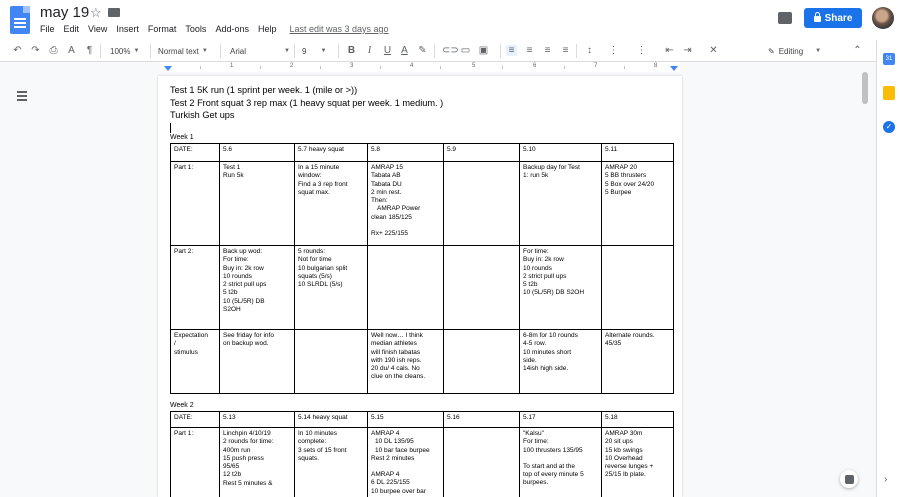 The height and width of the screenshot is (497, 900). What do you see at coordinates (589, 50) in the screenshot?
I see `line-spacing-icon: ↕` at bounding box center [589, 50].